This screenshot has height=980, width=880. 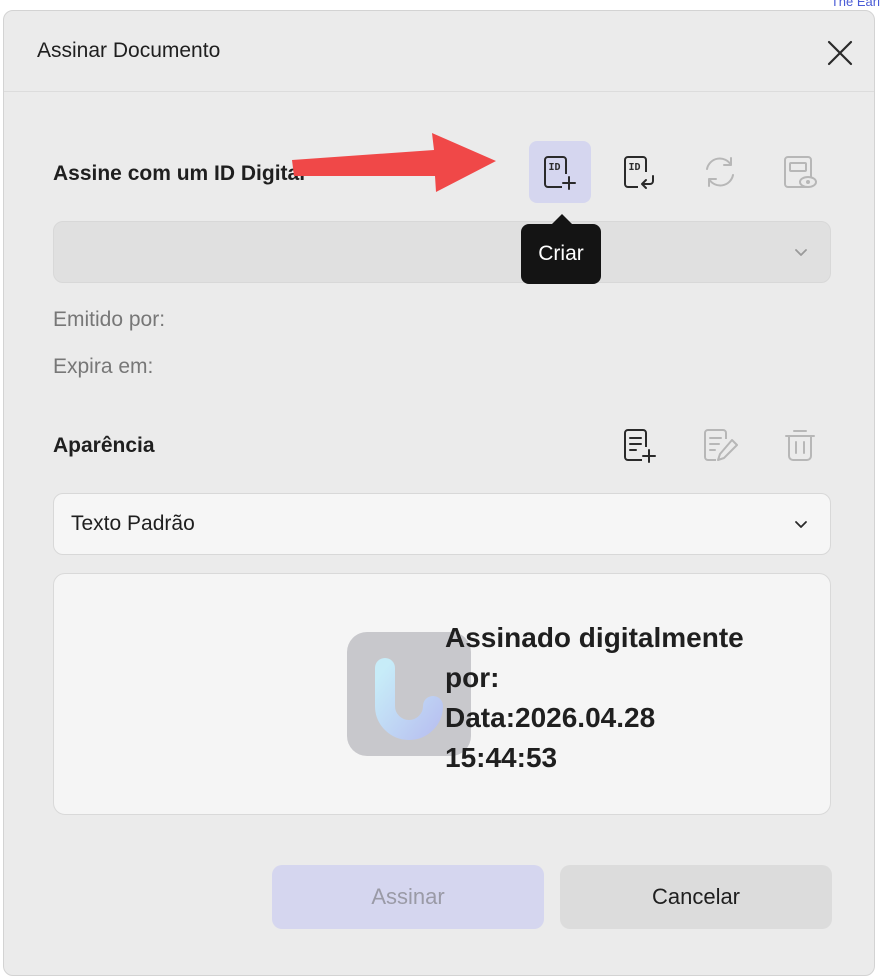 I want to click on signature-line: por:, so click(x=472, y=677).